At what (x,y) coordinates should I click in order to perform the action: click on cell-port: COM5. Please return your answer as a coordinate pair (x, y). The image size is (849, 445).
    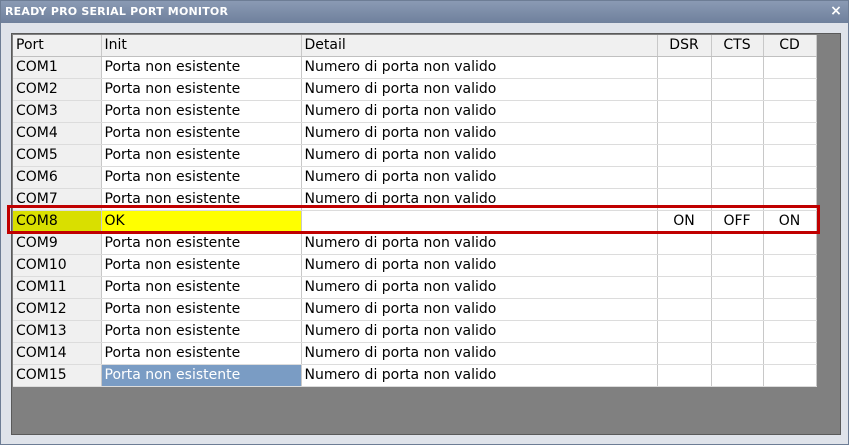
    Looking at the image, I should click on (57, 155).